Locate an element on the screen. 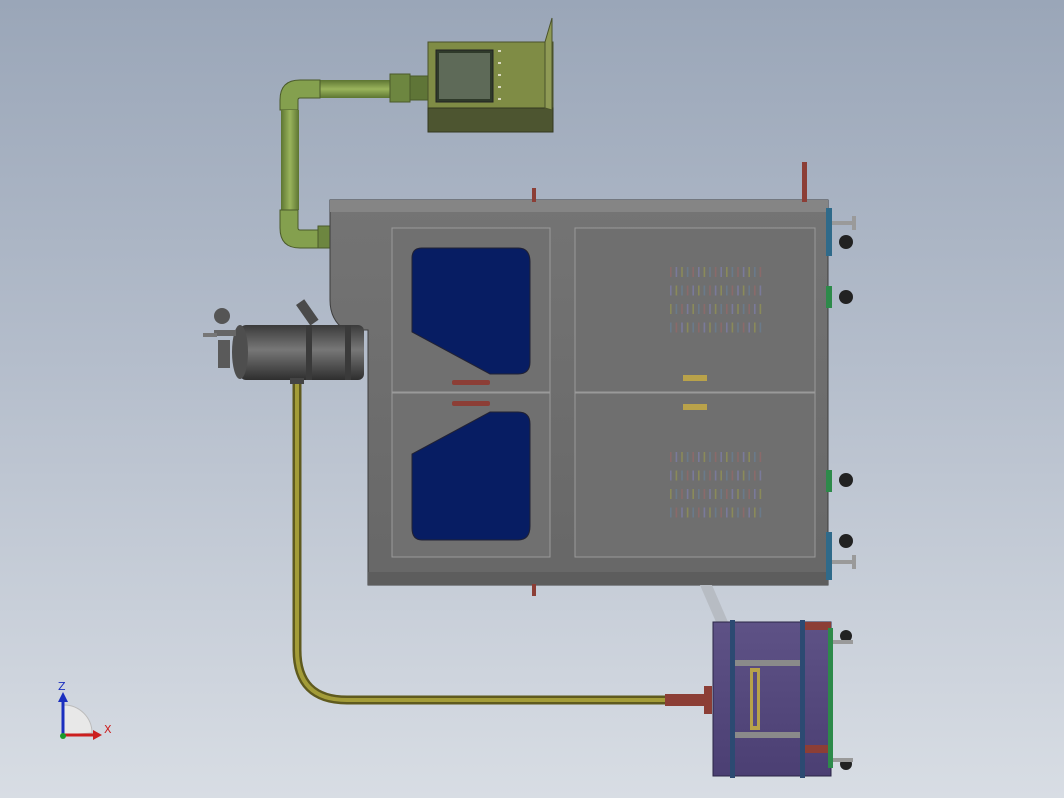 The height and width of the screenshot is (798, 1064). panel-lower-right is located at coordinates (695, 475).